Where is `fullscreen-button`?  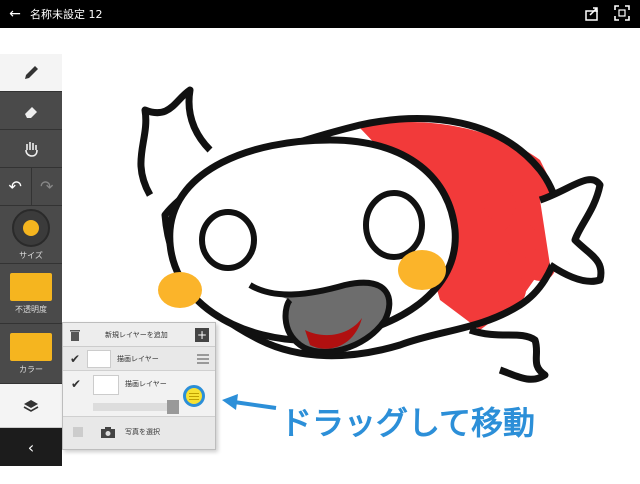
fullscreen-button is located at coordinates (622, 13).